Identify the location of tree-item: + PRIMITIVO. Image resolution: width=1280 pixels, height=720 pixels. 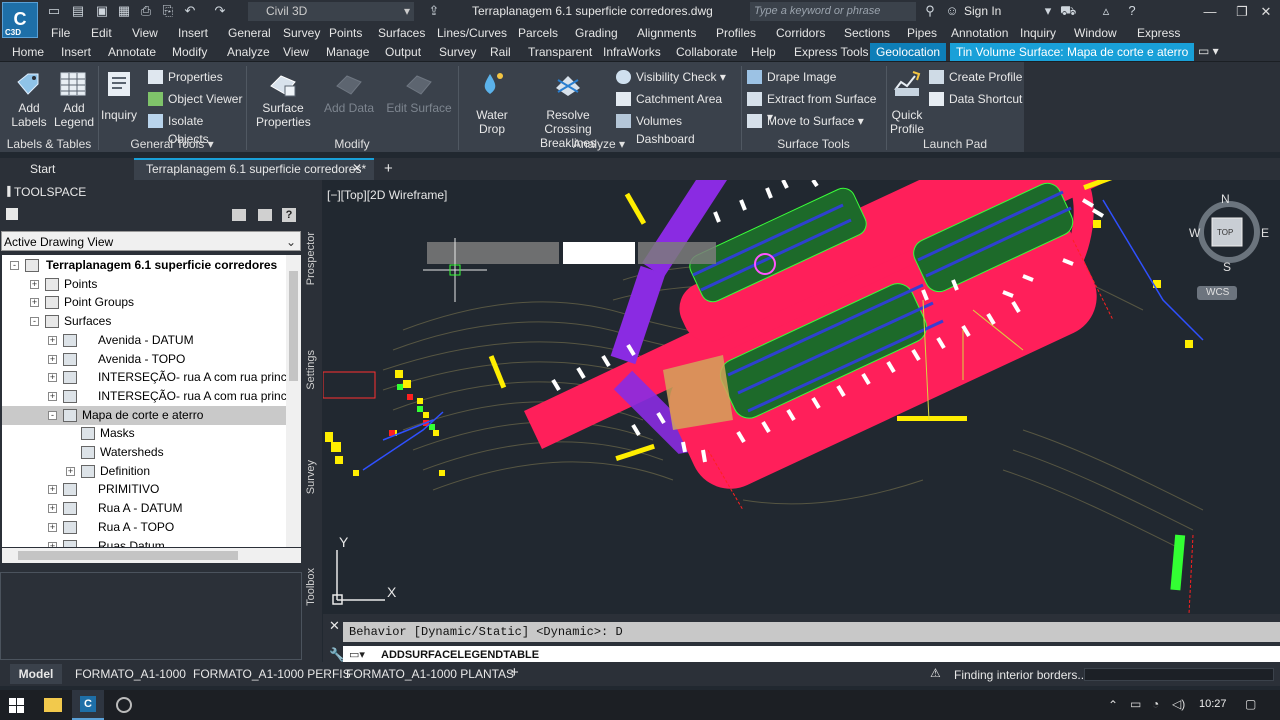
(144, 489).